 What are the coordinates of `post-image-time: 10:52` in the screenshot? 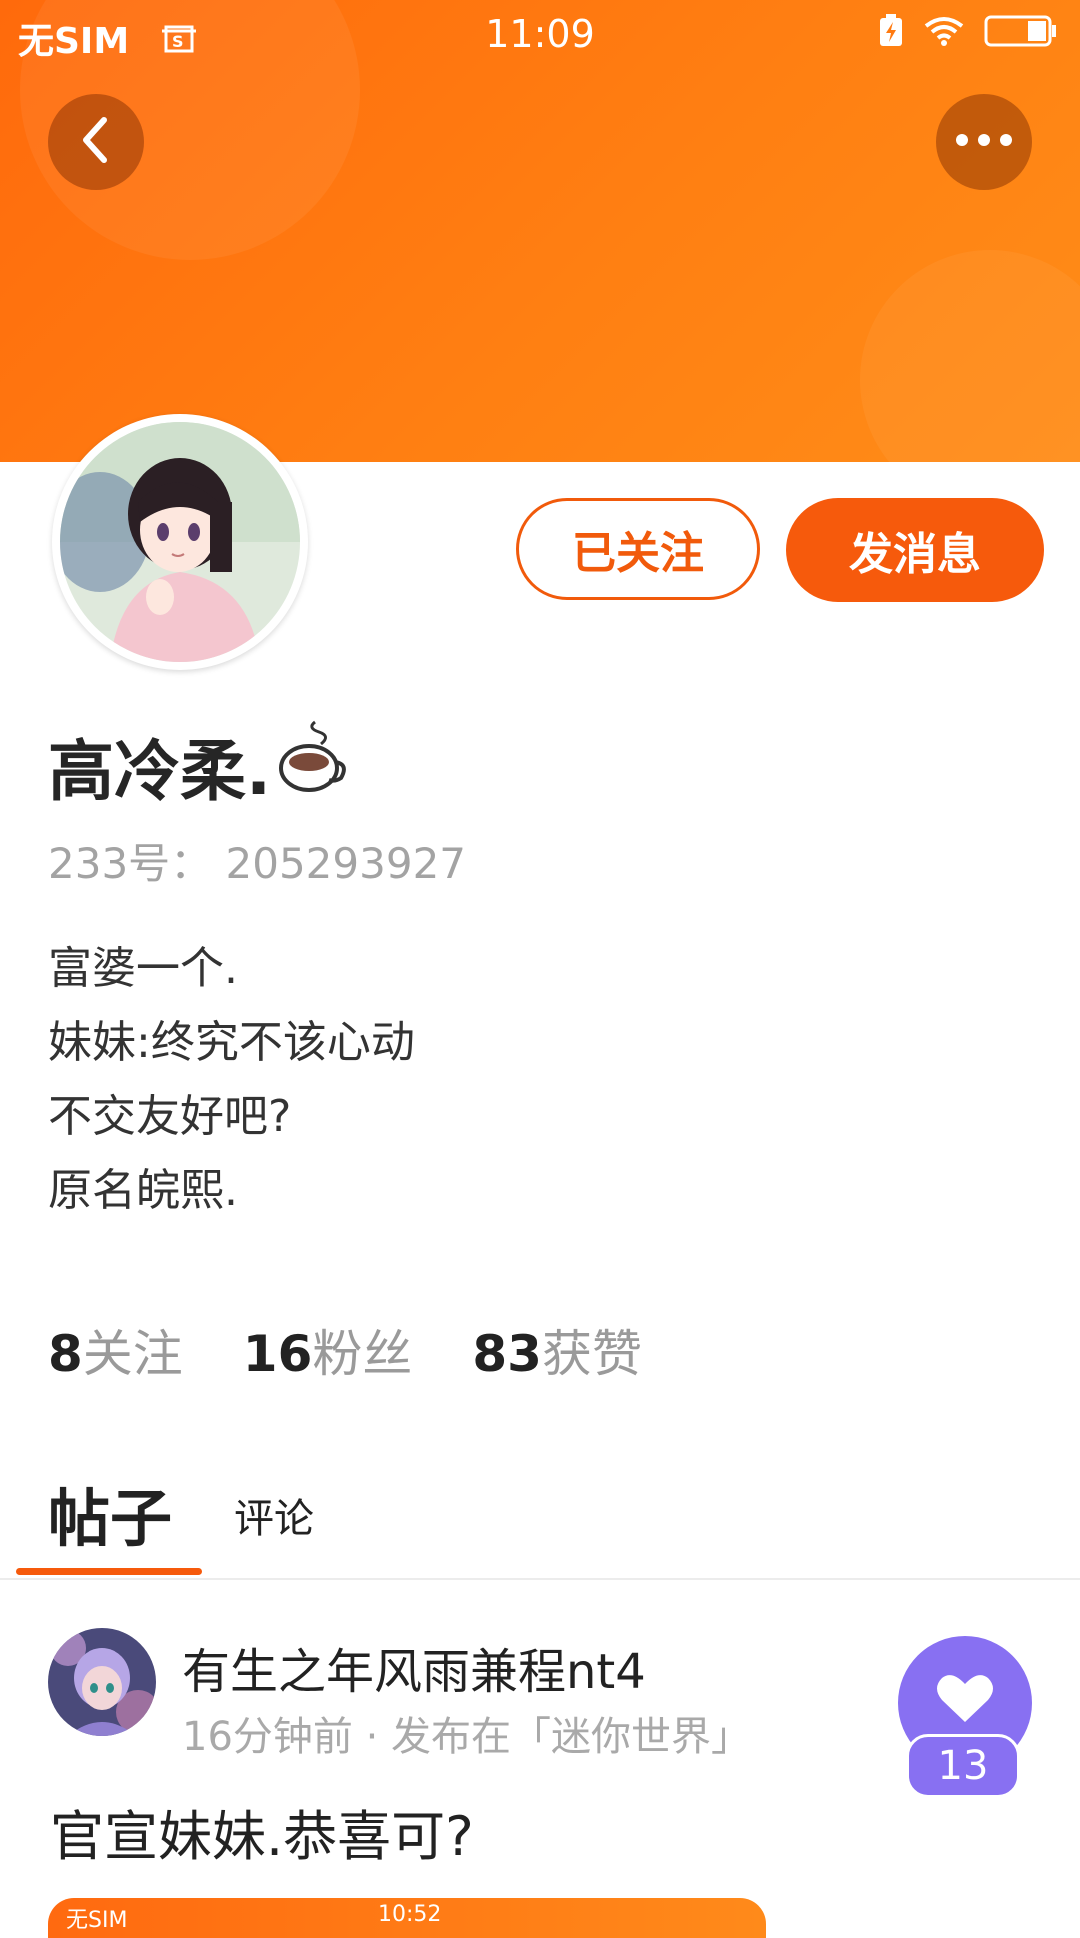 It's located at (410, 1914).